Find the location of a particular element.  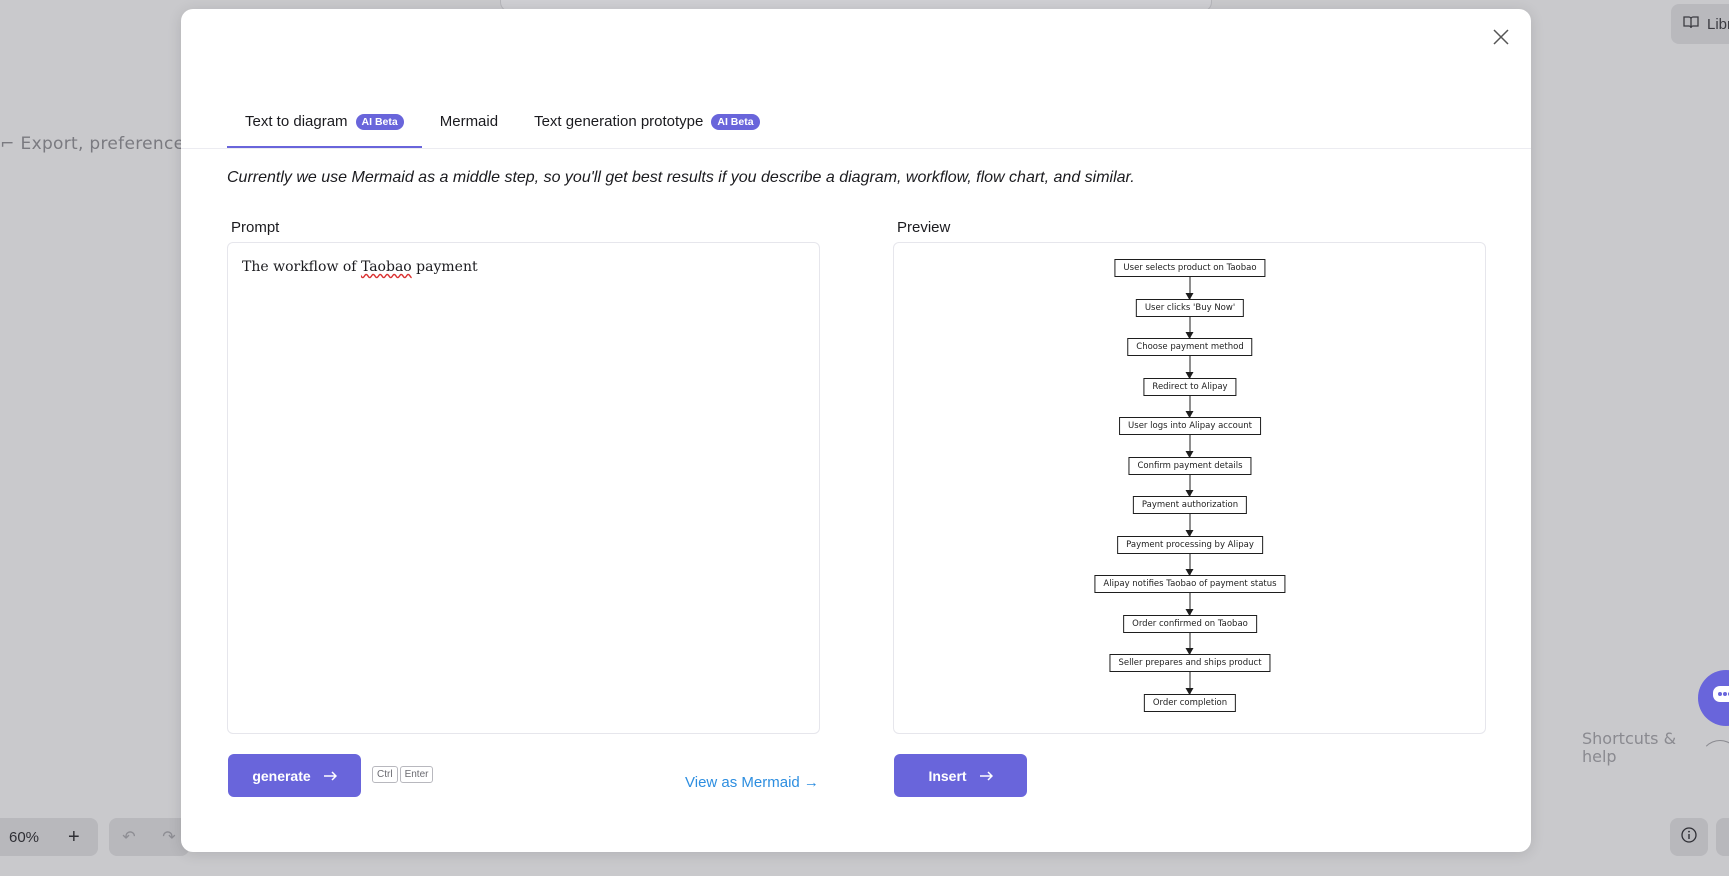

extra-toolbar-button is located at coordinates (1722, 837).